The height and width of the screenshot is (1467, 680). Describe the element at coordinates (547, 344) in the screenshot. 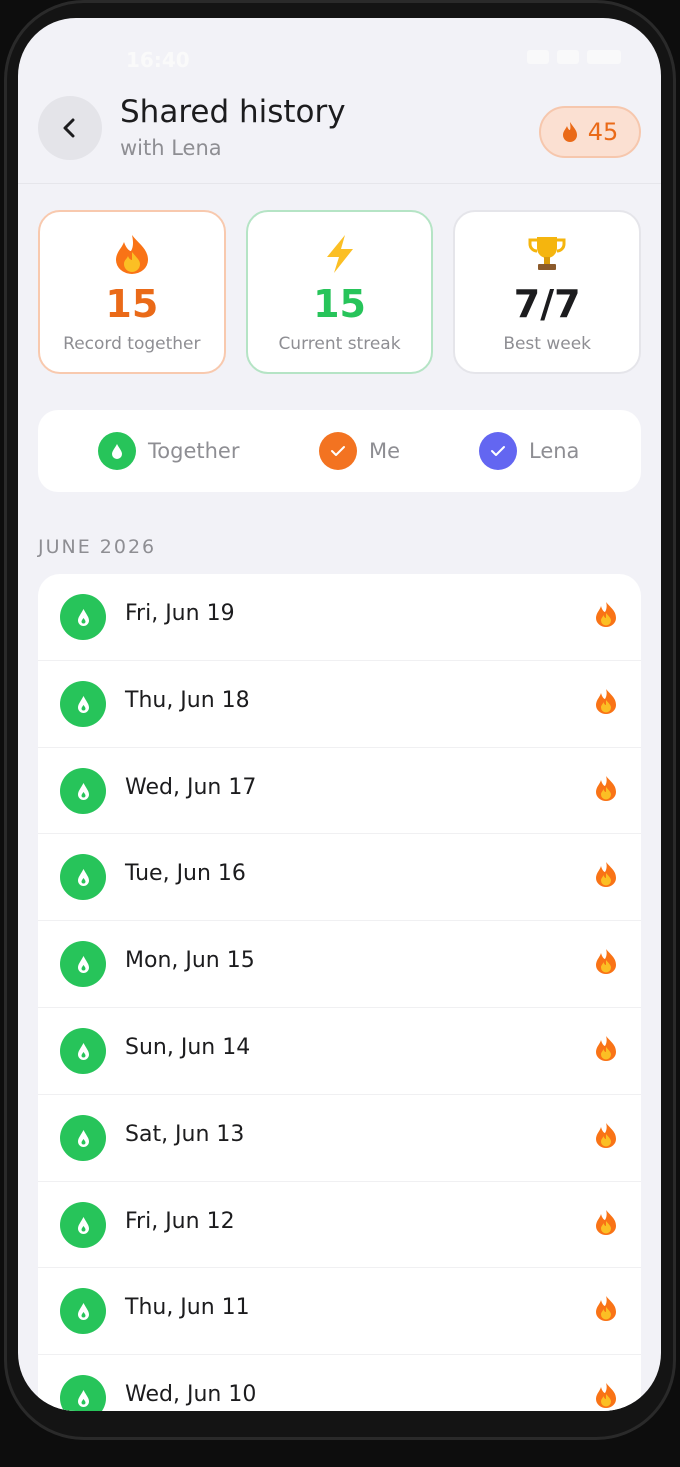

I see `stat-label: Best week` at that location.